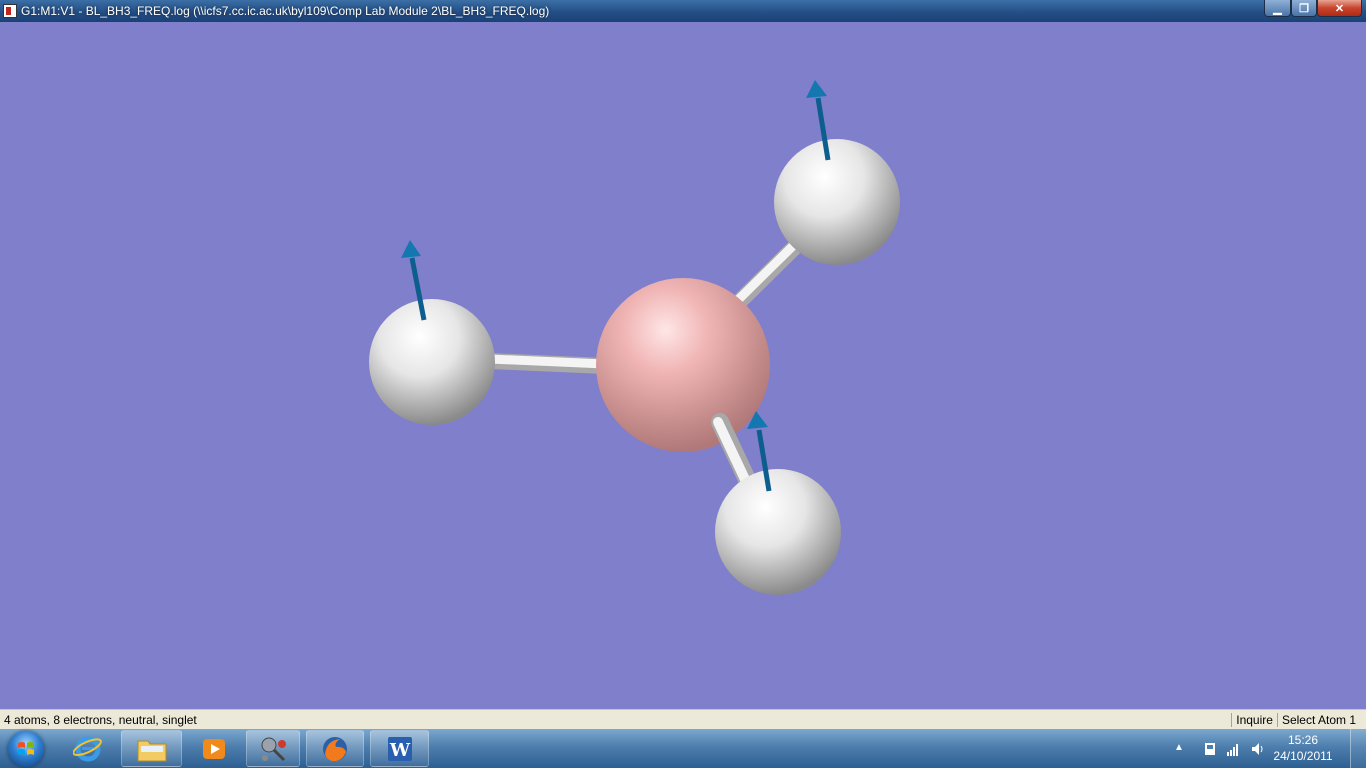 This screenshot has width=1366, height=768. I want to click on window-controls: ▁ ❐ ✕, so click(1313, 8).